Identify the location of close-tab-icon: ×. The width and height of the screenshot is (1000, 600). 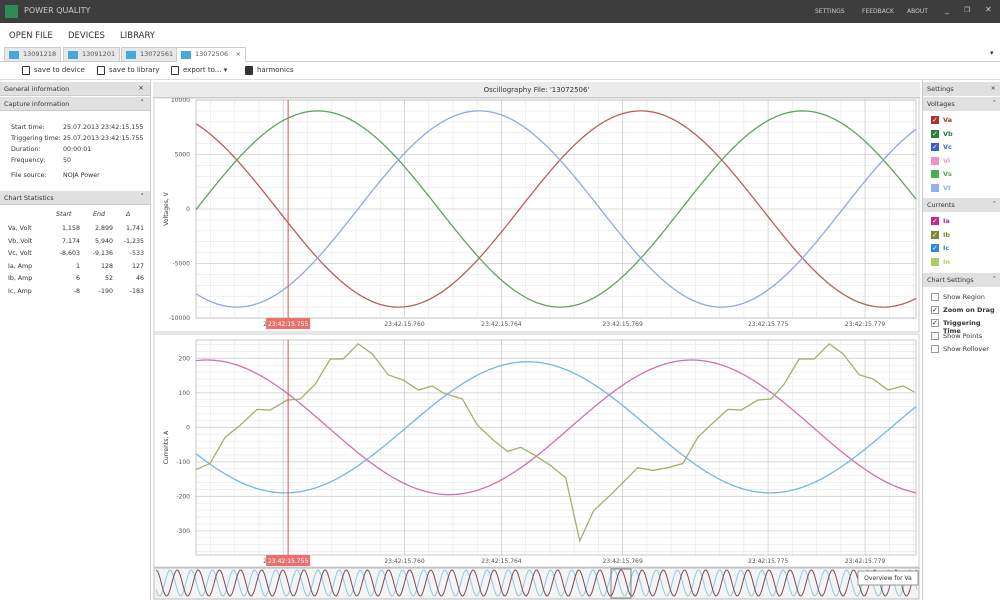
(238, 54).